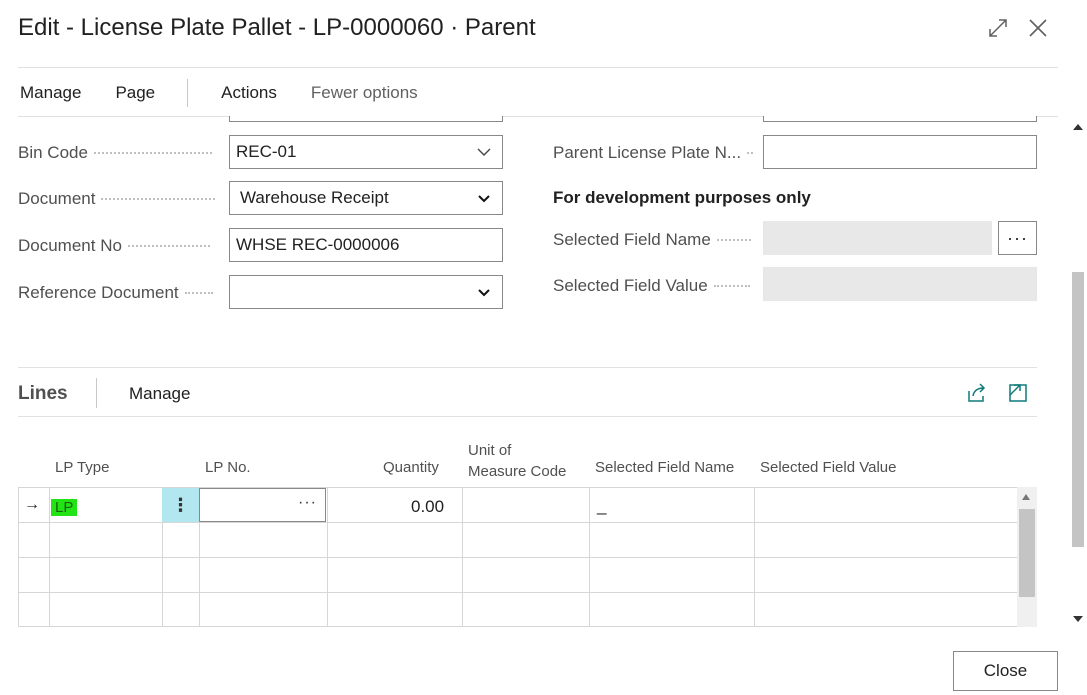 Image resolution: width=1087 pixels, height=695 pixels. Describe the element at coordinates (366, 152) in the screenshot. I see `bin-code-field: REC-01` at that location.